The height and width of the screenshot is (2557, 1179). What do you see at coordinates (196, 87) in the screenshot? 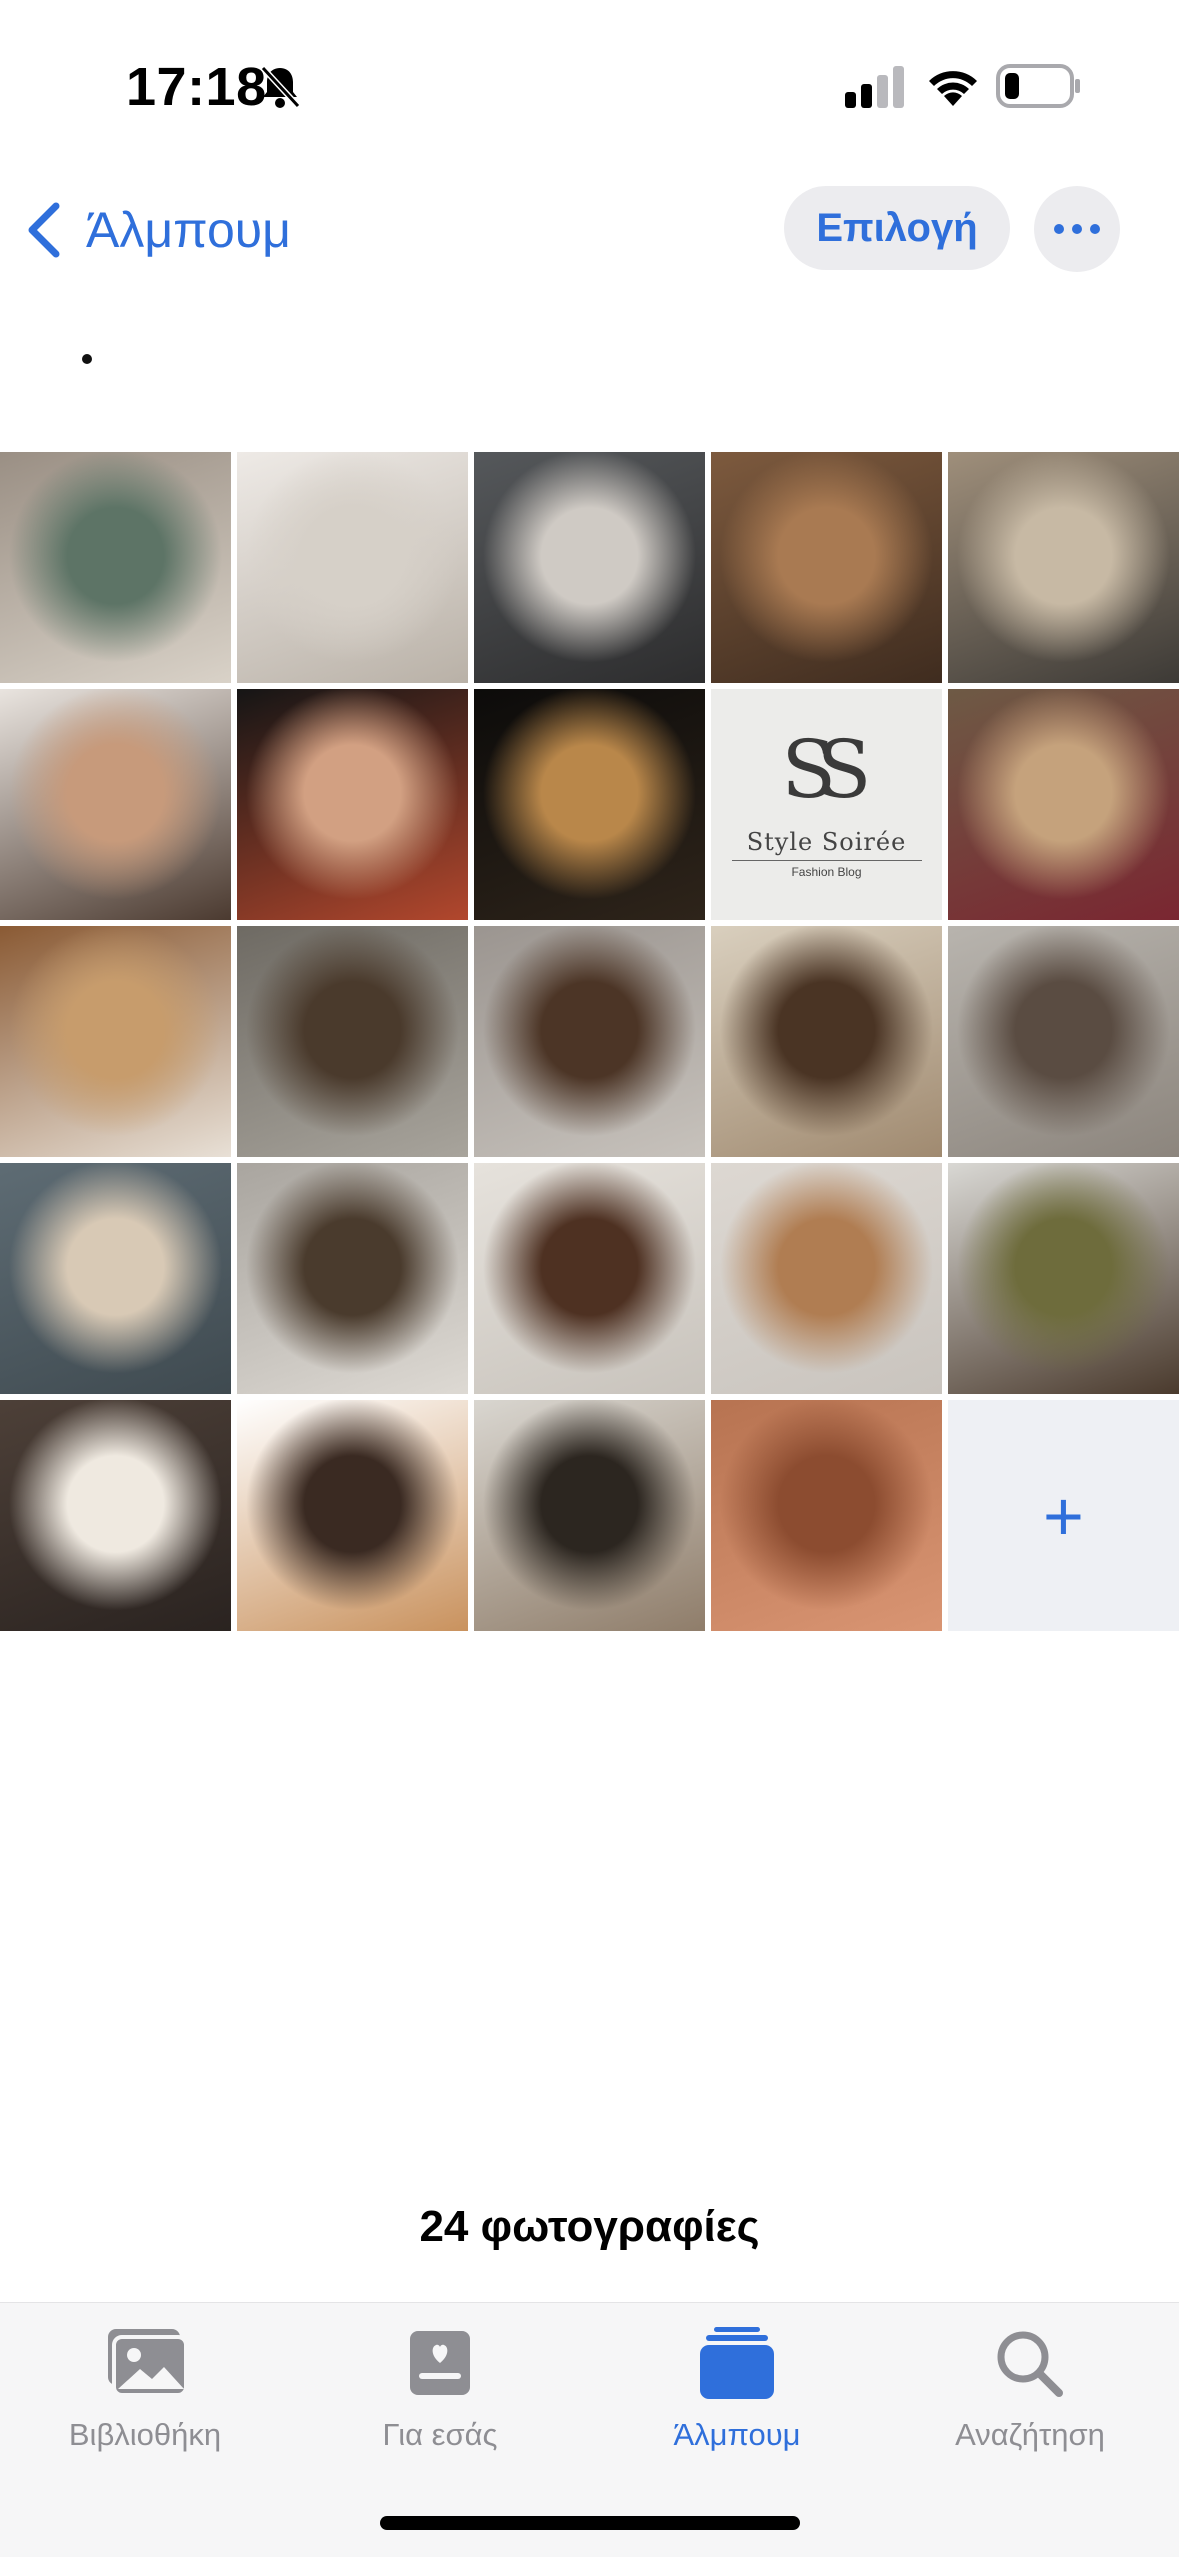
I see `status-time: 17:18` at bounding box center [196, 87].